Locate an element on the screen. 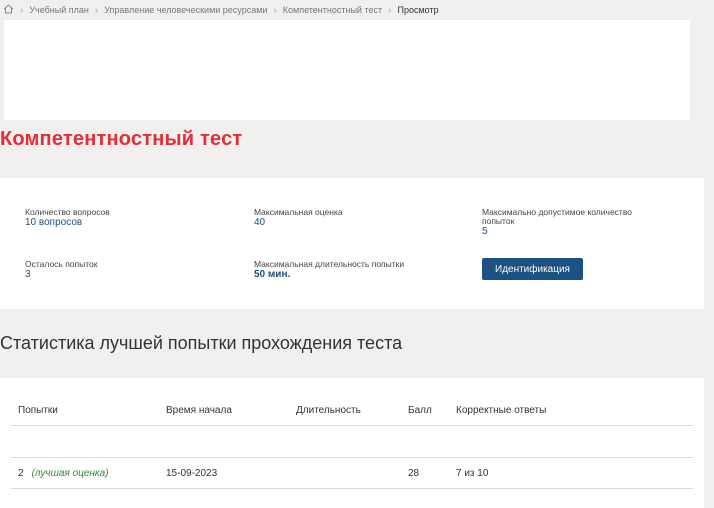 This screenshot has height=508, width=714. column-header-start-time: Время начала is located at coordinates (199, 410).